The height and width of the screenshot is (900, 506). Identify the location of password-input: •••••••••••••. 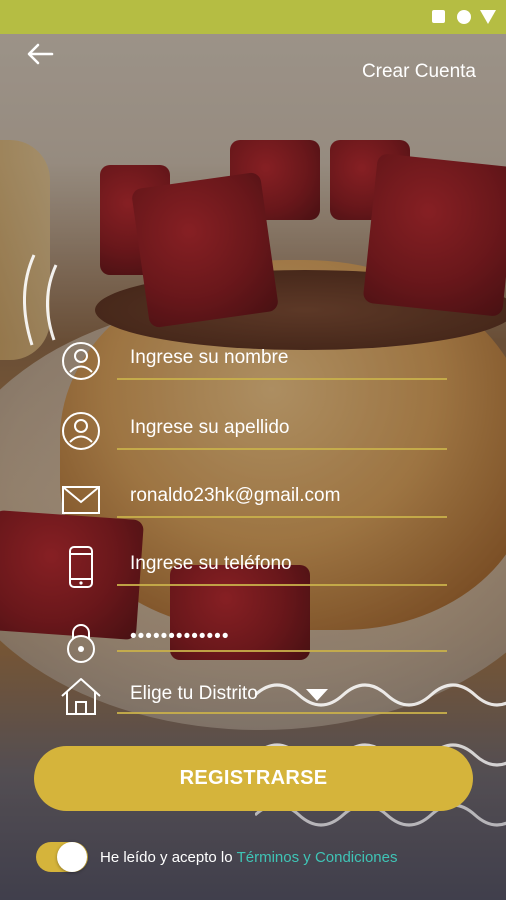
(179, 637).